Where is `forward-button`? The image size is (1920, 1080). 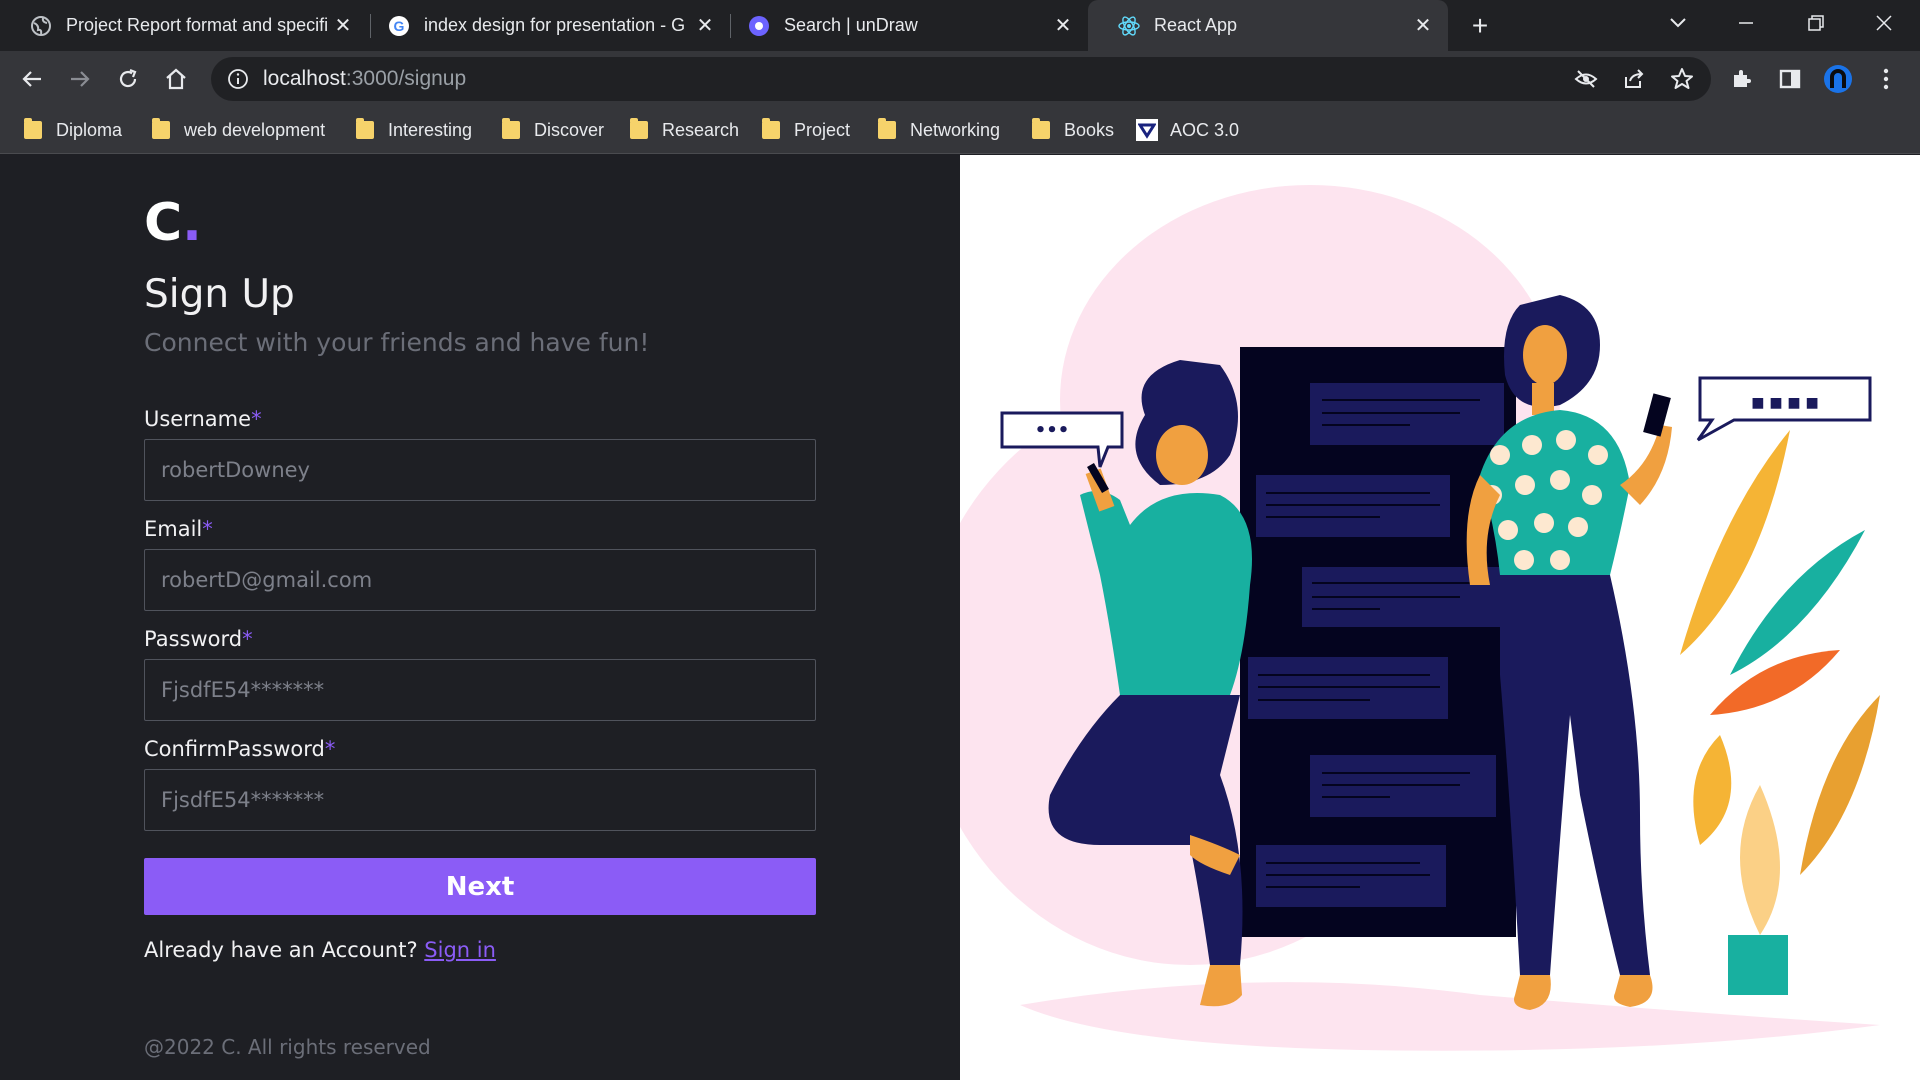 forward-button is located at coordinates (80, 79).